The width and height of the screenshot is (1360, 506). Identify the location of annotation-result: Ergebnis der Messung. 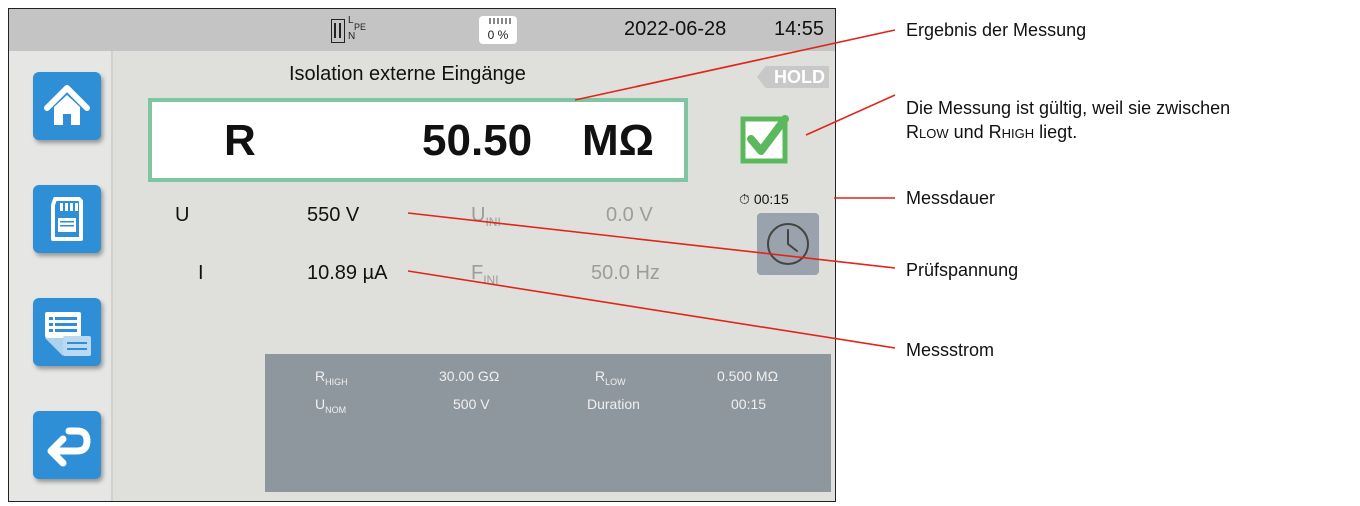
(996, 30).